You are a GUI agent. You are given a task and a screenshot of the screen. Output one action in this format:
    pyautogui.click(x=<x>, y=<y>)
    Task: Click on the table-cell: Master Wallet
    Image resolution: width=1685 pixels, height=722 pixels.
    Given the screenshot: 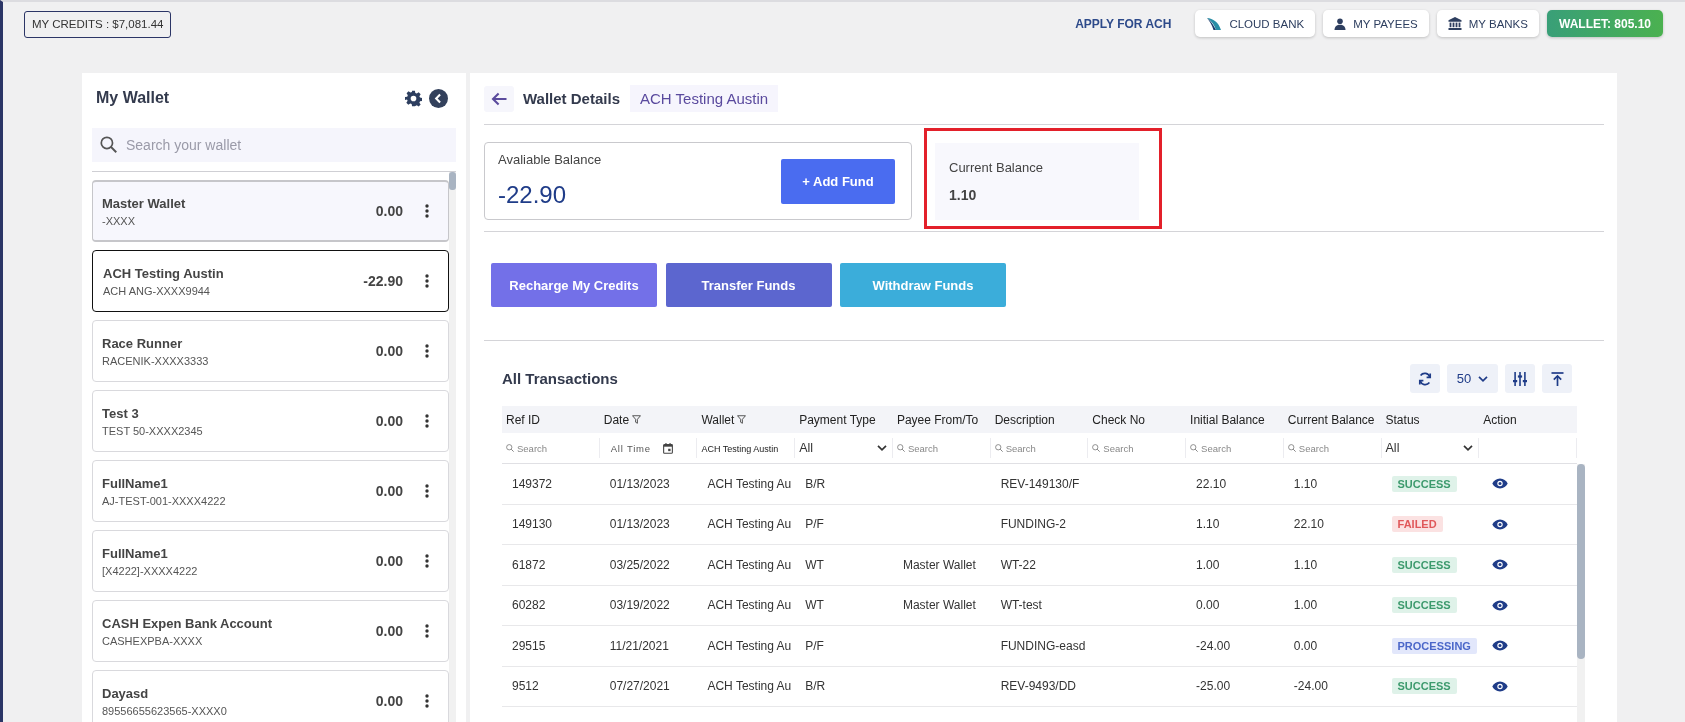 What is the action you would take?
    pyautogui.click(x=939, y=605)
    